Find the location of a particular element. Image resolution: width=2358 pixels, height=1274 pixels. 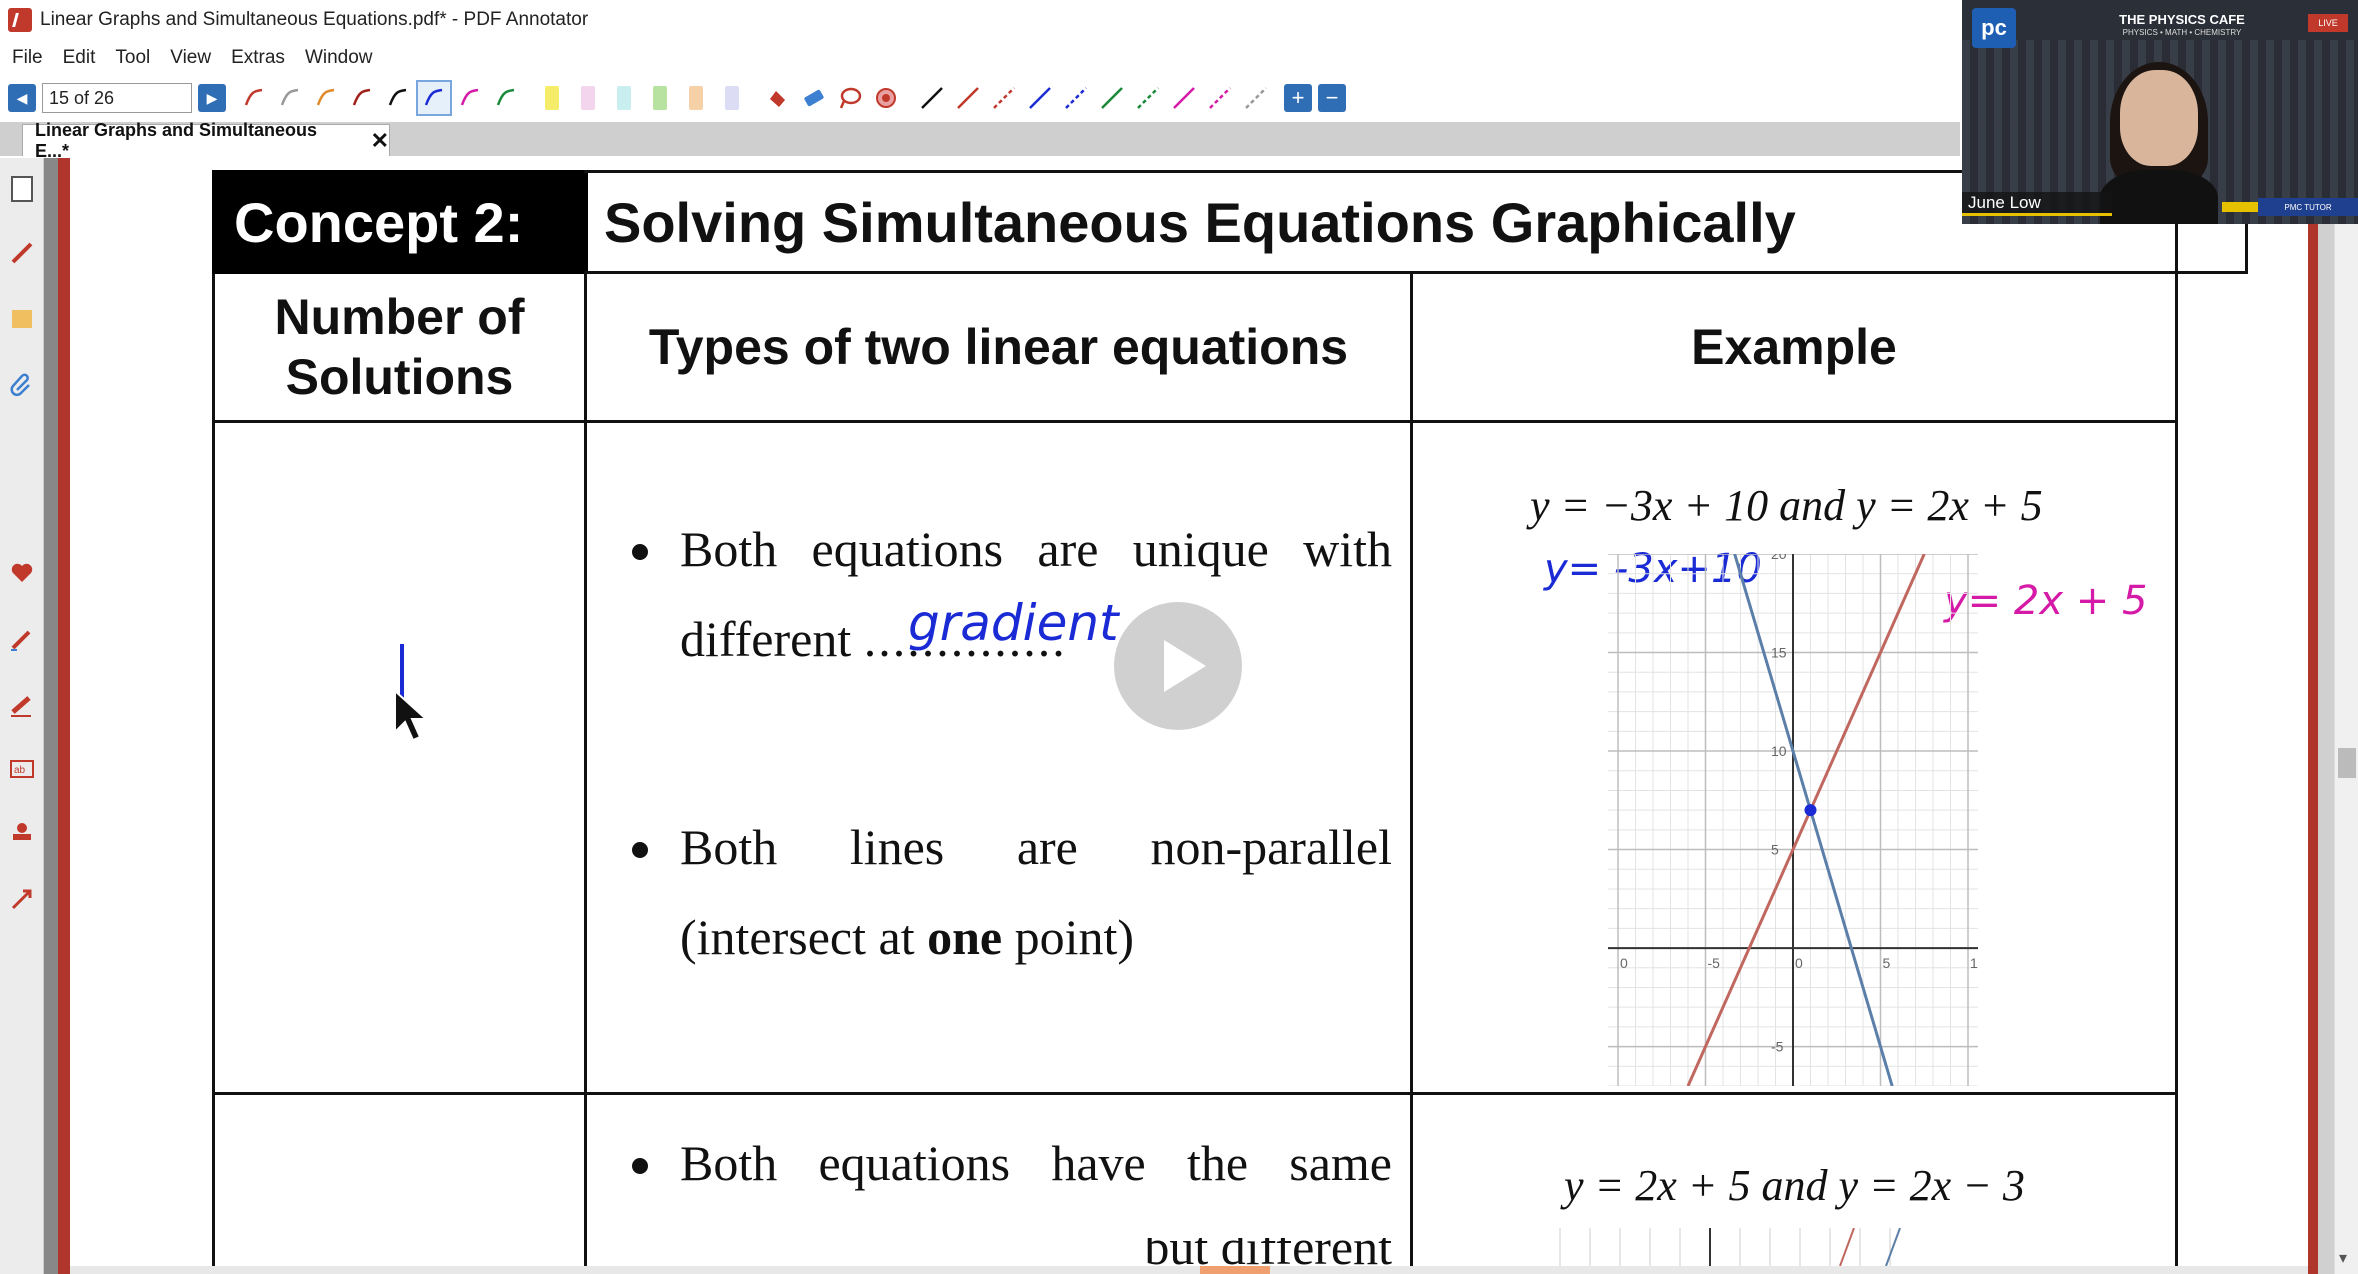

row2-example-equation: y = 2x + 5 and y = 2x − 3 is located at coordinates (1794, 1185).